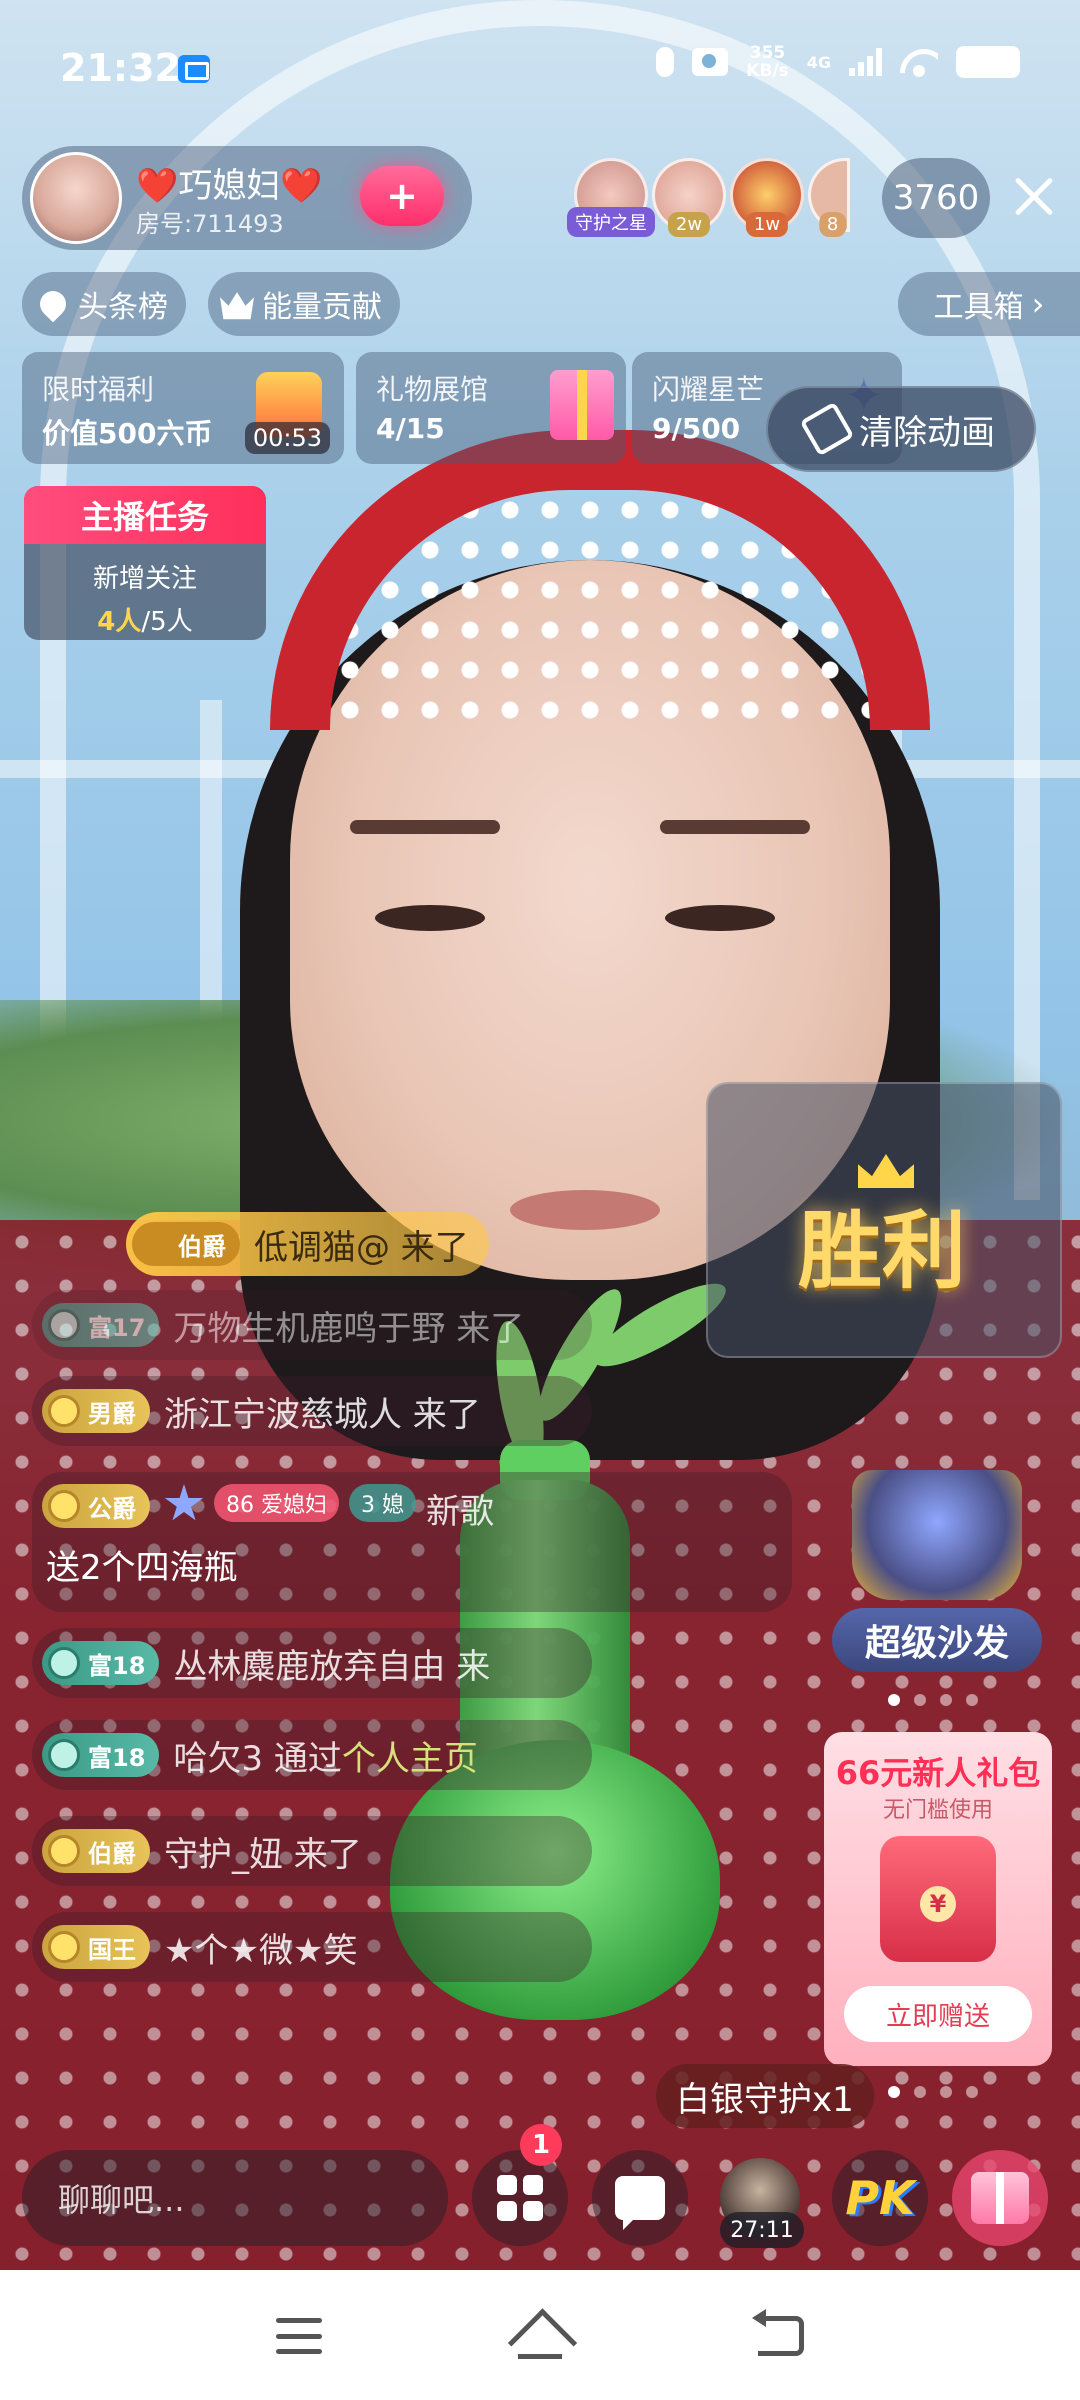  Describe the element at coordinates (263, 1854) in the screenshot. I see `chat-text: 守护_妞 来了` at that location.